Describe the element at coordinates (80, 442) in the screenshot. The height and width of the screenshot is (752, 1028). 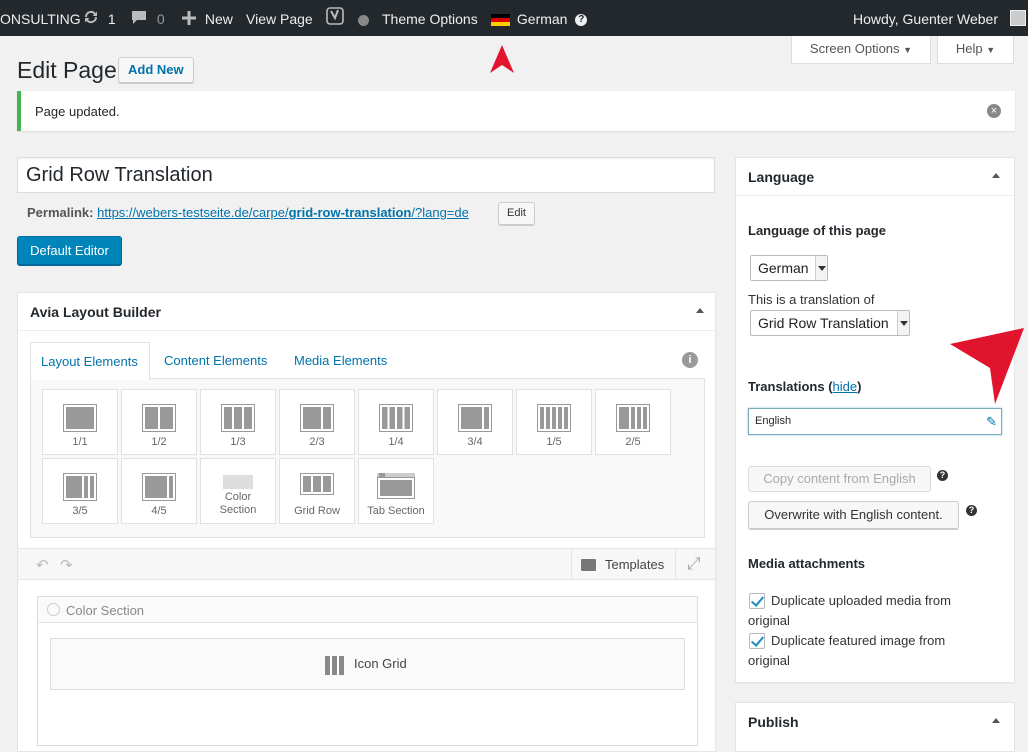
I see `element-label: 1/1` at that location.